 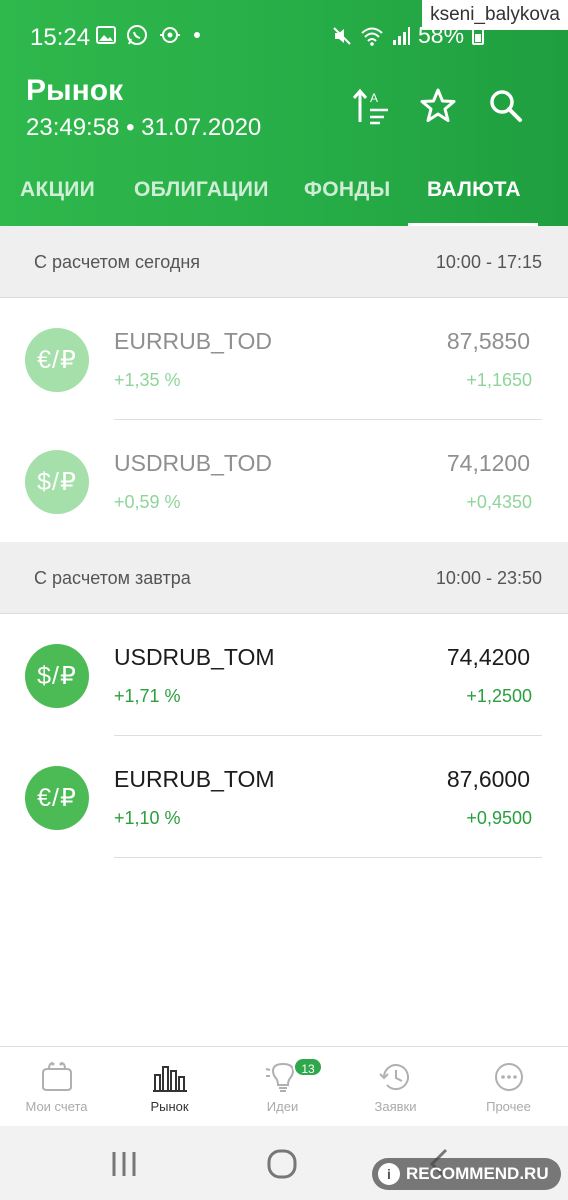 What do you see at coordinates (75, 90) in the screenshot?
I see `page-title: Рынок` at bounding box center [75, 90].